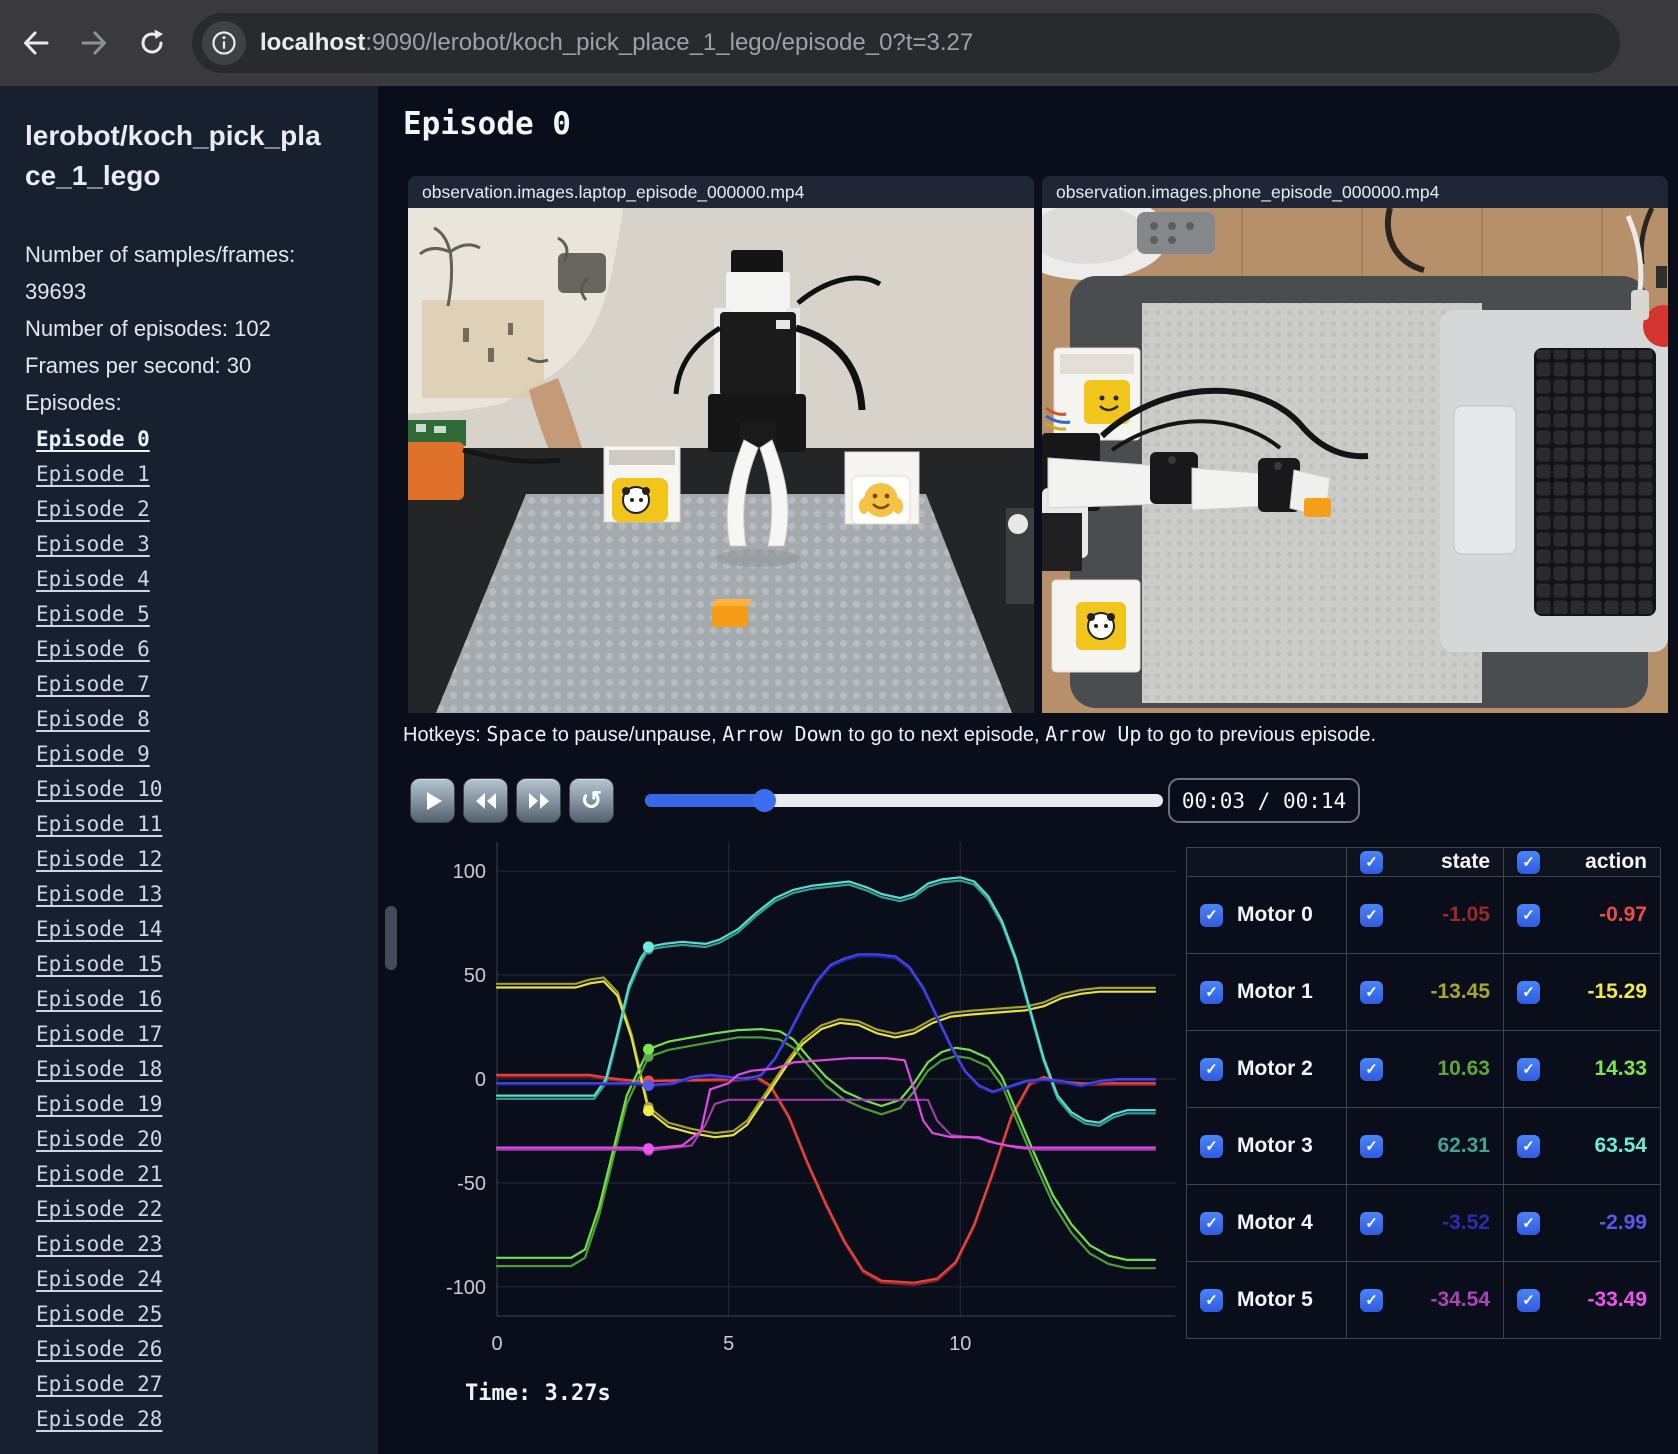  Describe the element at coordinates (36, 43) in the screenshot. I see `back-button` at that location.